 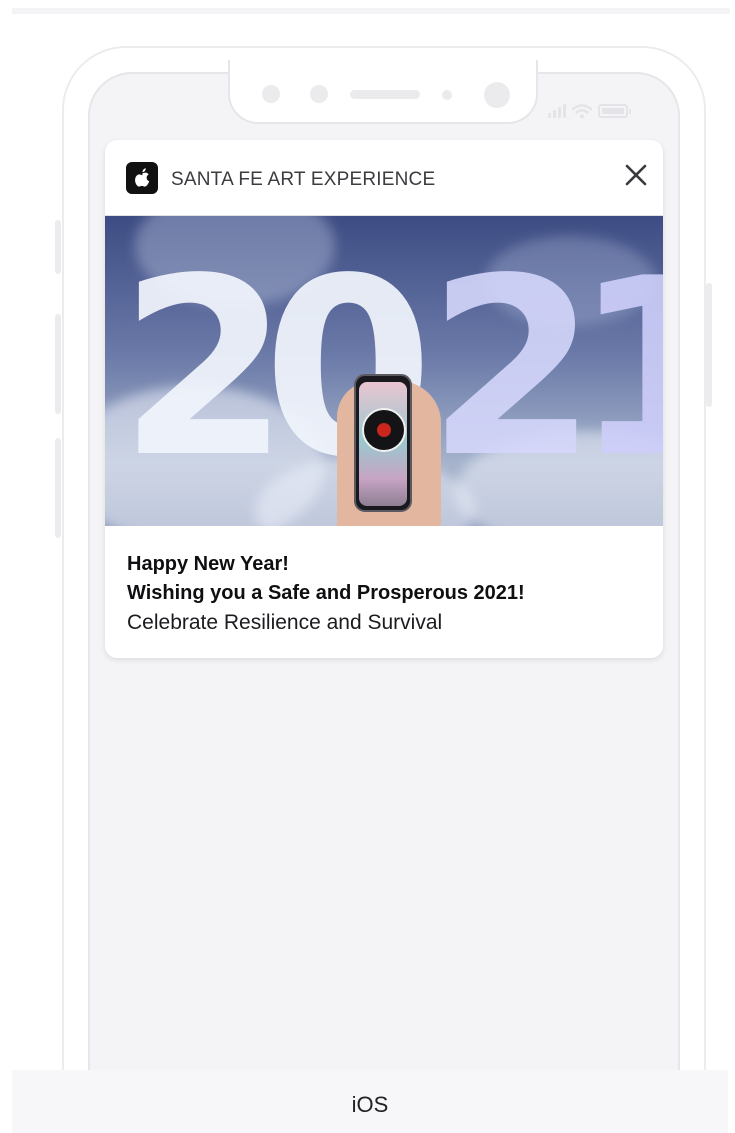 I want to click on wifi-icon, so click(x=582, y=110).